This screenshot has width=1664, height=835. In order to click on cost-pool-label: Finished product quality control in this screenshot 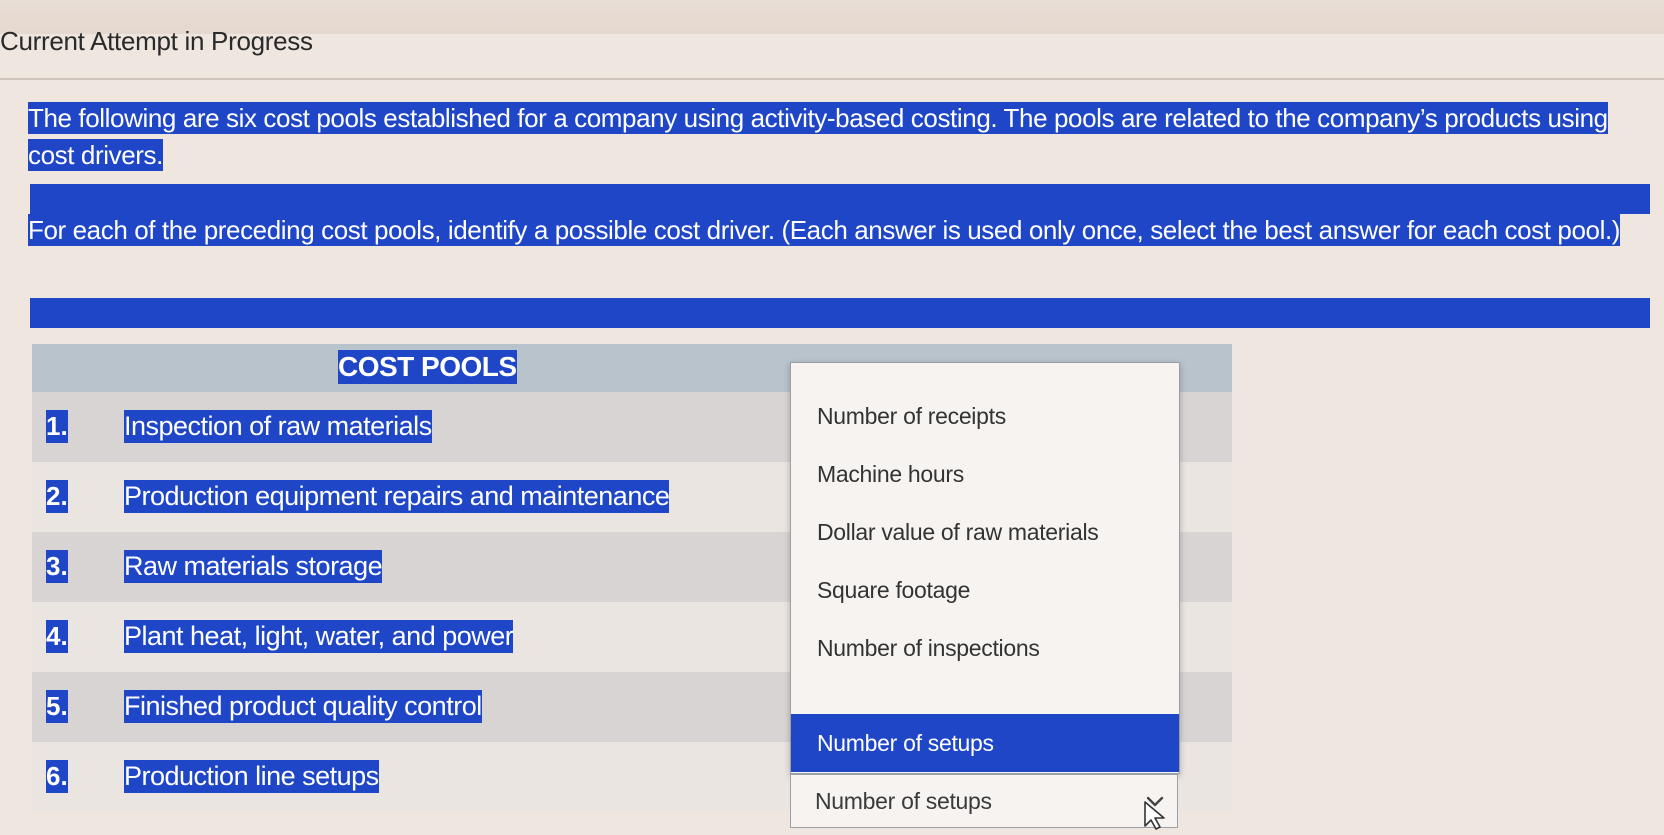, I will do `click(303, 706)`.